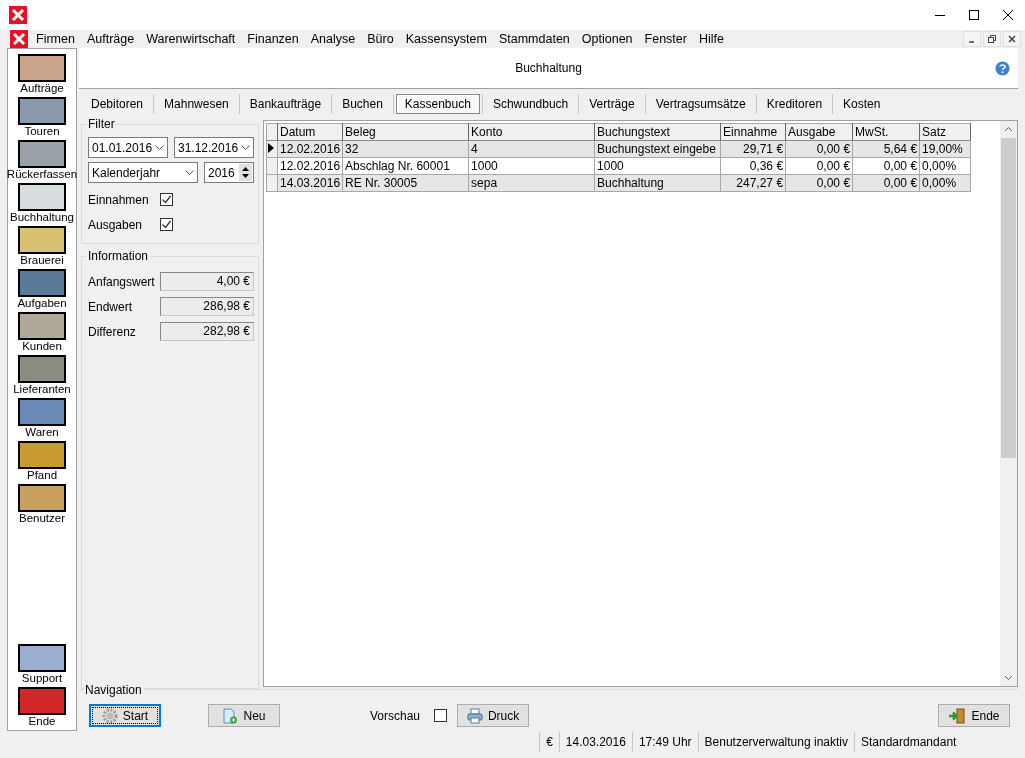 This screenshot has height=758, width=1025. I want to click on restore-icon, so click(992, 39).